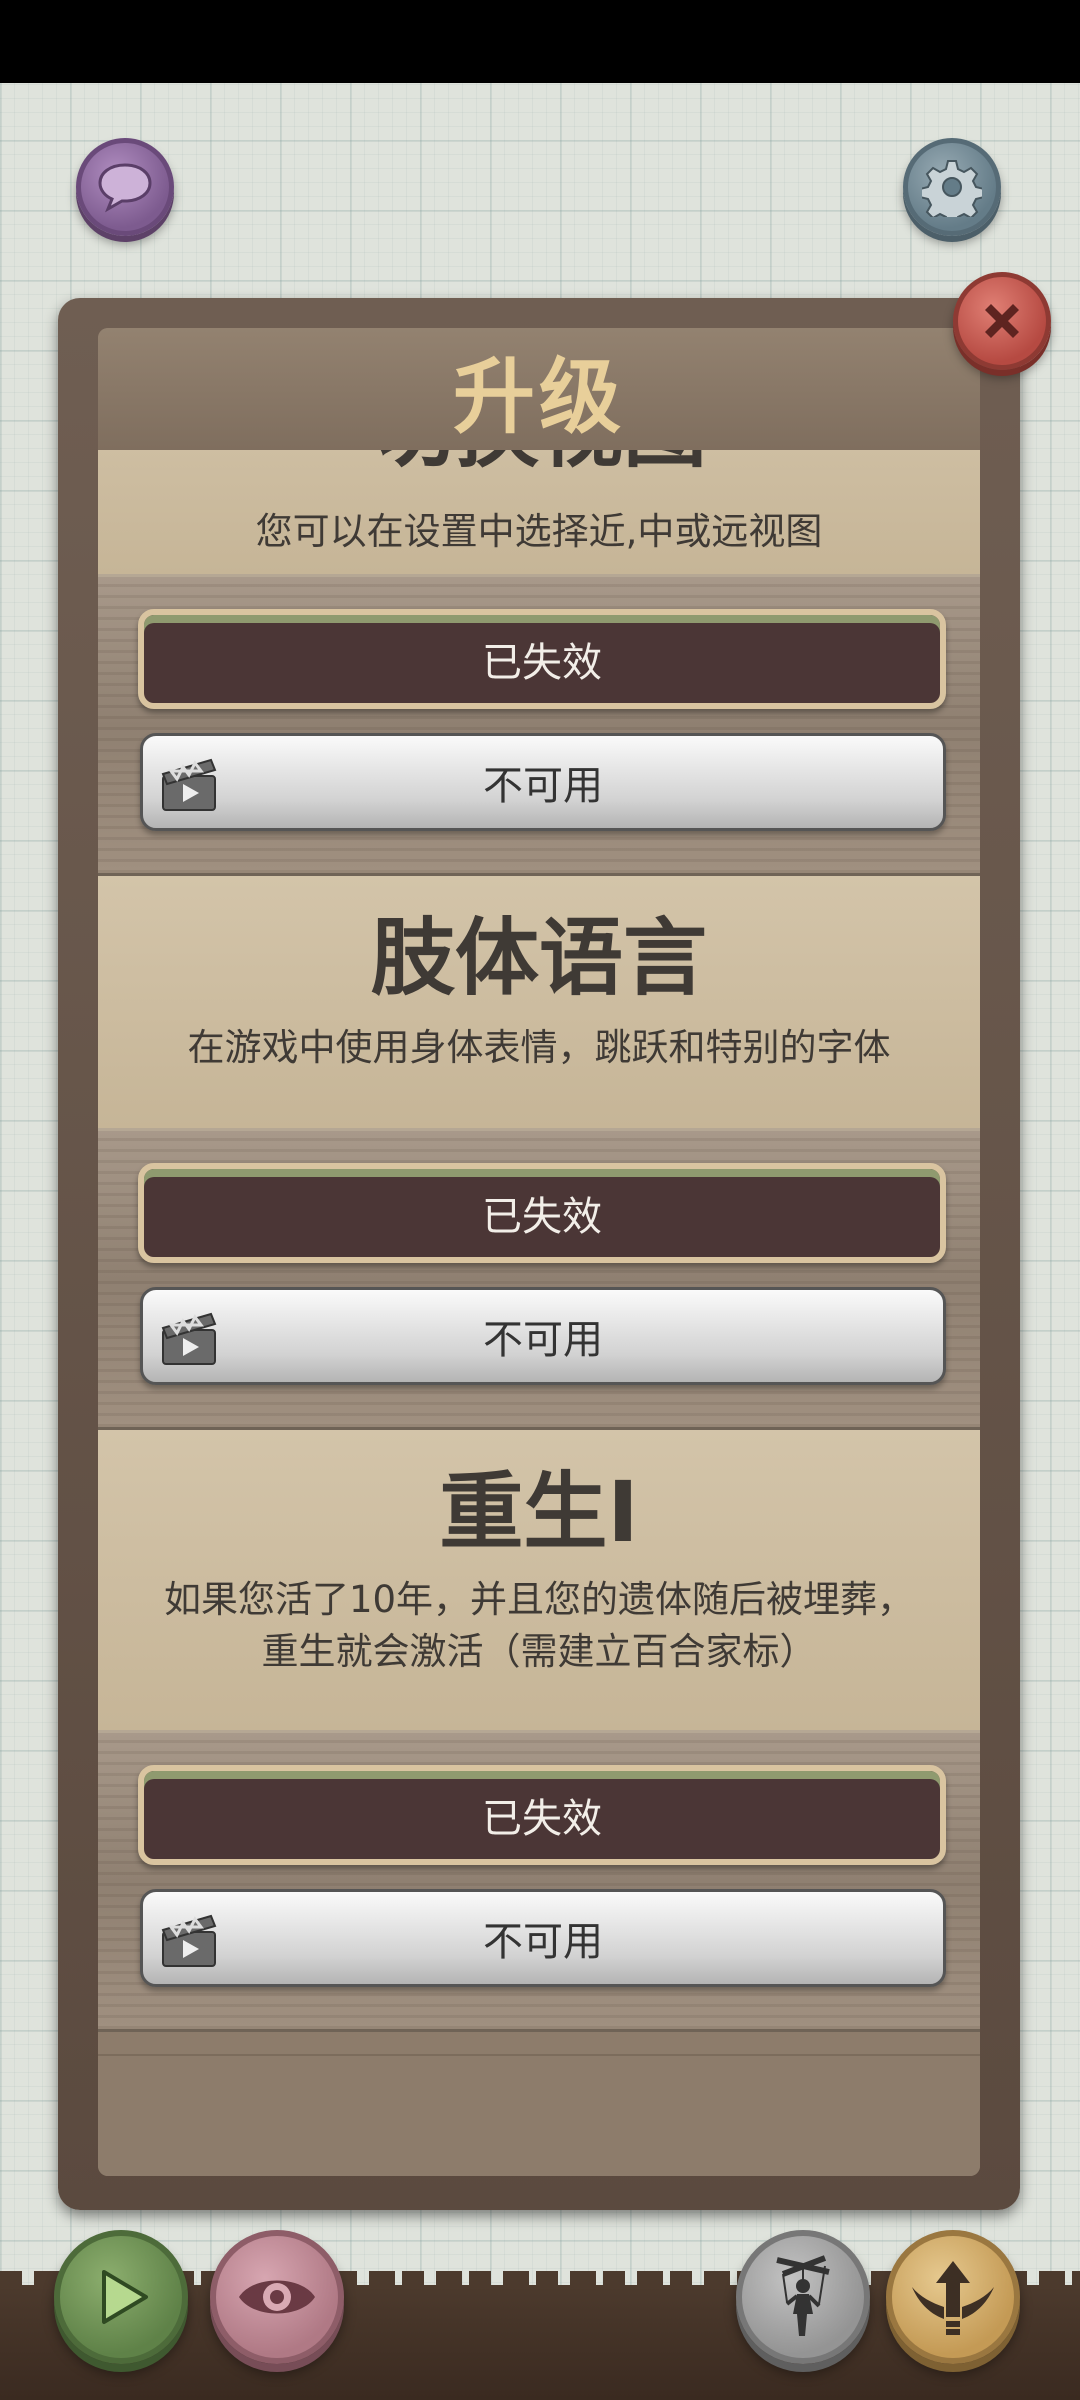 The image size is (1080, 2400). Describe the element at coordinates (539, 2115) in the screenshot. I see `dialog-footer` at that location.